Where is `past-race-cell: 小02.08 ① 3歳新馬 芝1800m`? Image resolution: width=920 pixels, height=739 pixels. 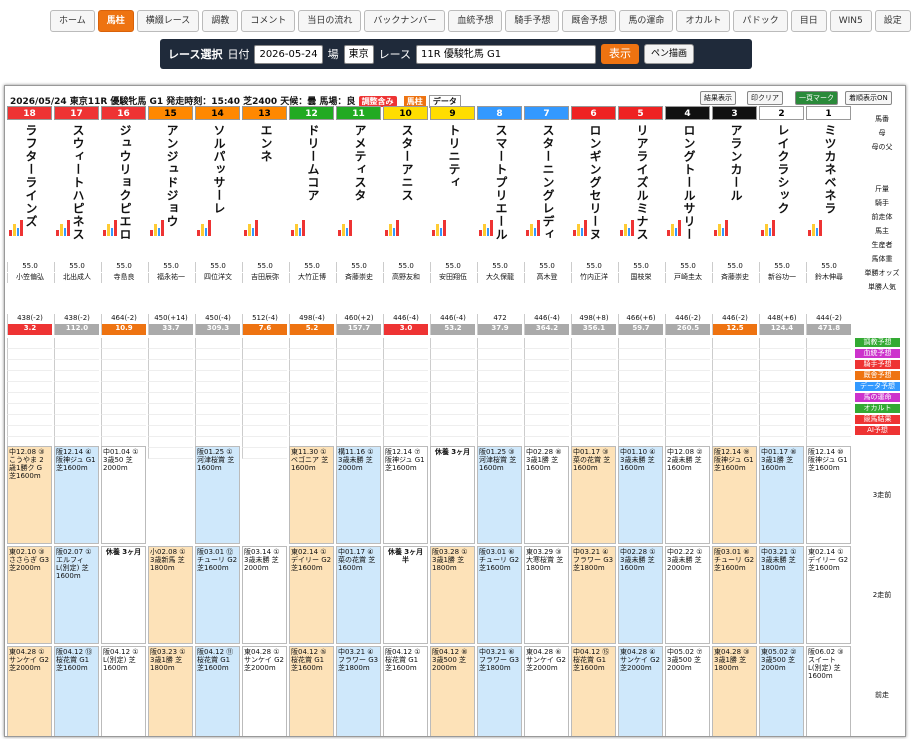 past-race-cell: 小02.08 ① 3歳新馬 芝1800m is located at coordinates (170, 595).